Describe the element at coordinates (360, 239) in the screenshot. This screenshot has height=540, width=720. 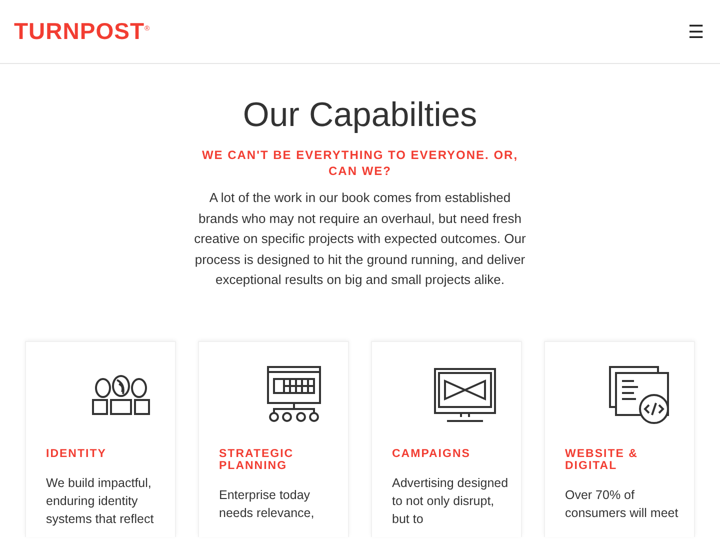
I see `intro-paragraph: A lot of the work in our book comes from established brands who may not require an overhaul, but need fresh creative on specific projects with expected outcomes. Our process is designed to hit the ground running, and deliver exceptional results on big and small projects alike.` at that location.